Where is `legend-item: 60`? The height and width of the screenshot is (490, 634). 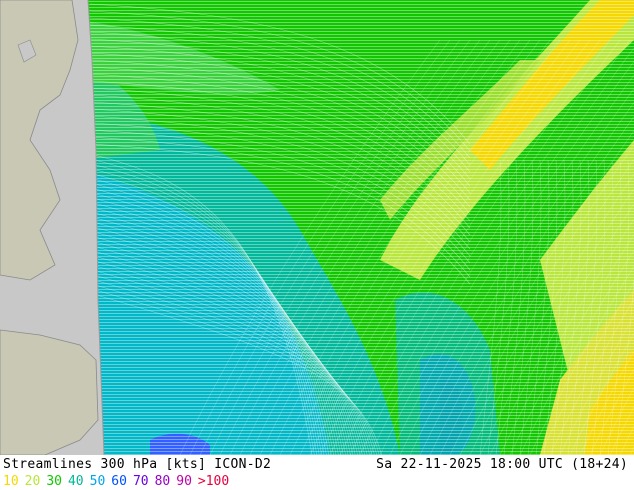 legend-item: 60 is located at coordinates (119, 481).